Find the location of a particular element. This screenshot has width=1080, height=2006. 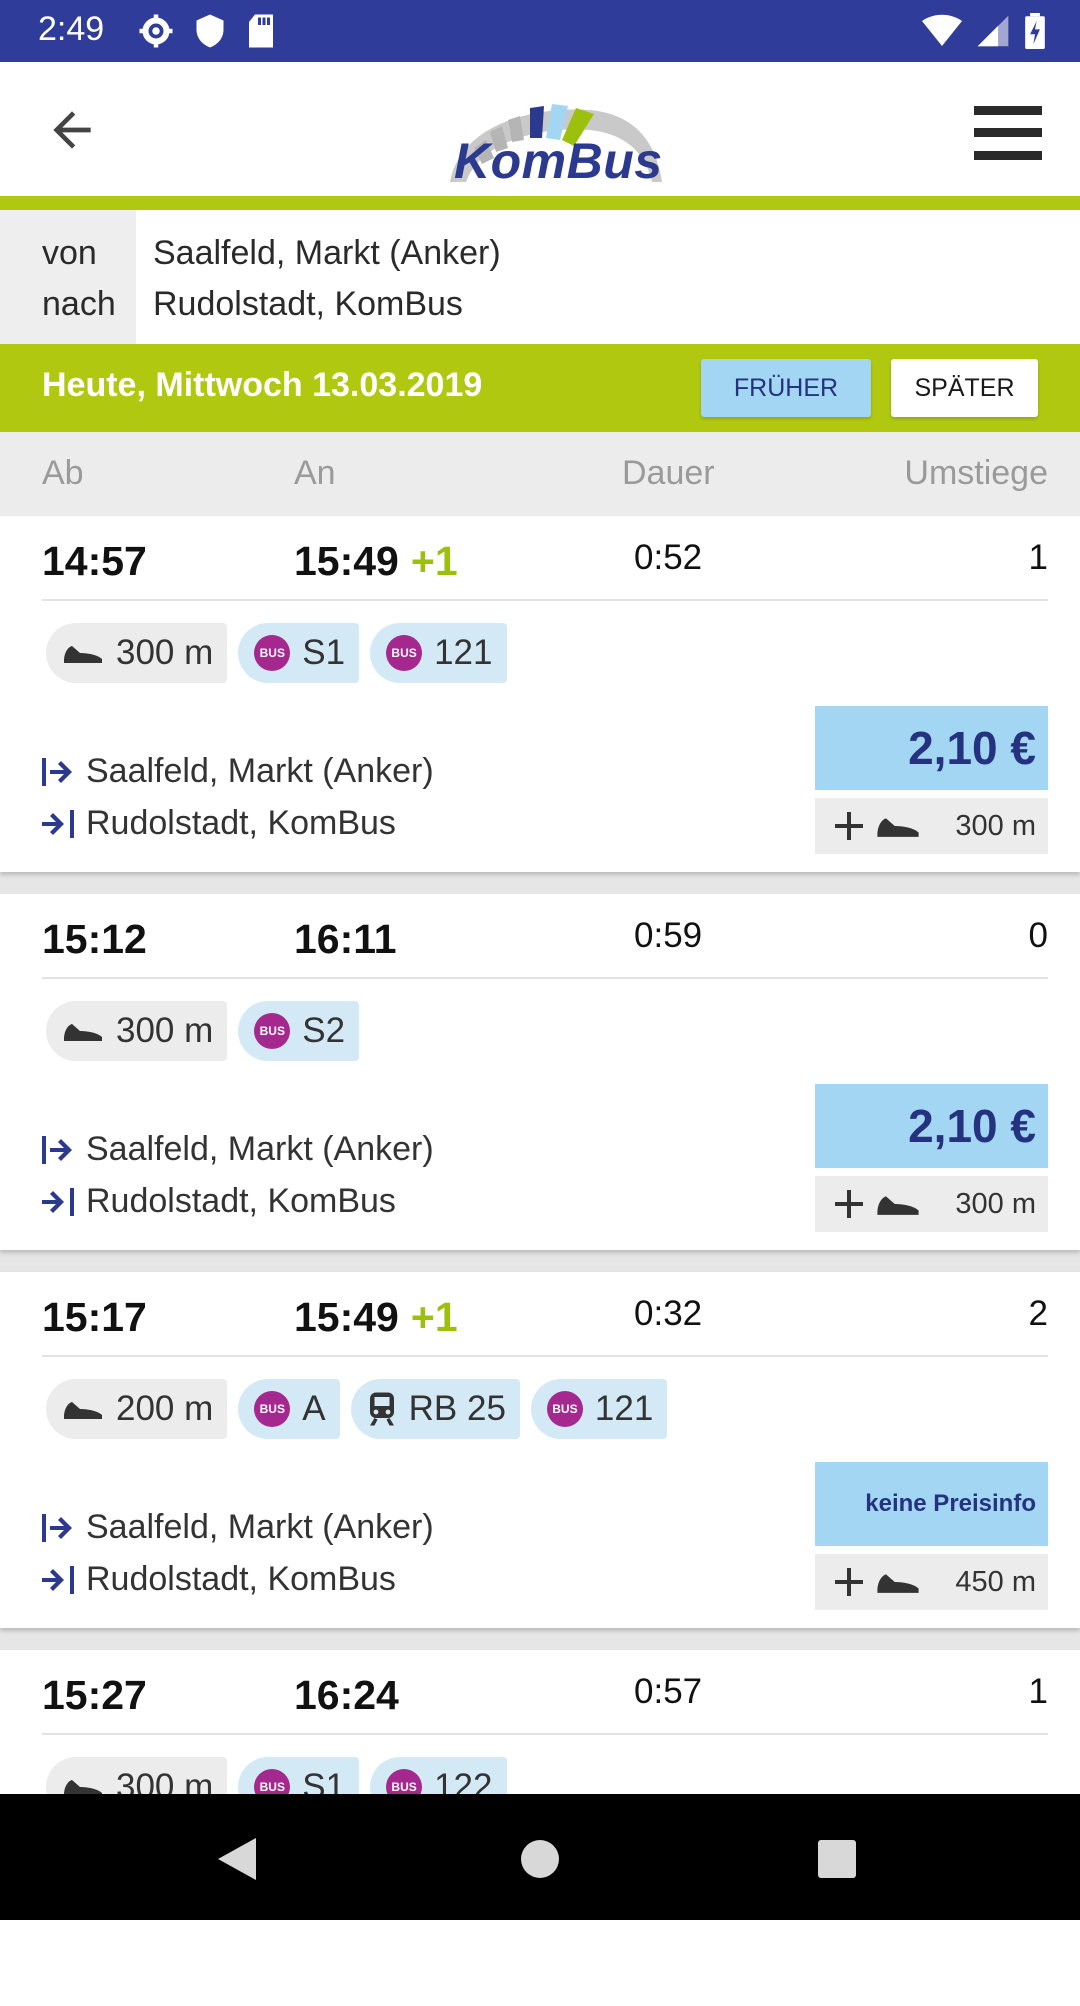

status-time: 2:49 is located at coordinates (71, 29).